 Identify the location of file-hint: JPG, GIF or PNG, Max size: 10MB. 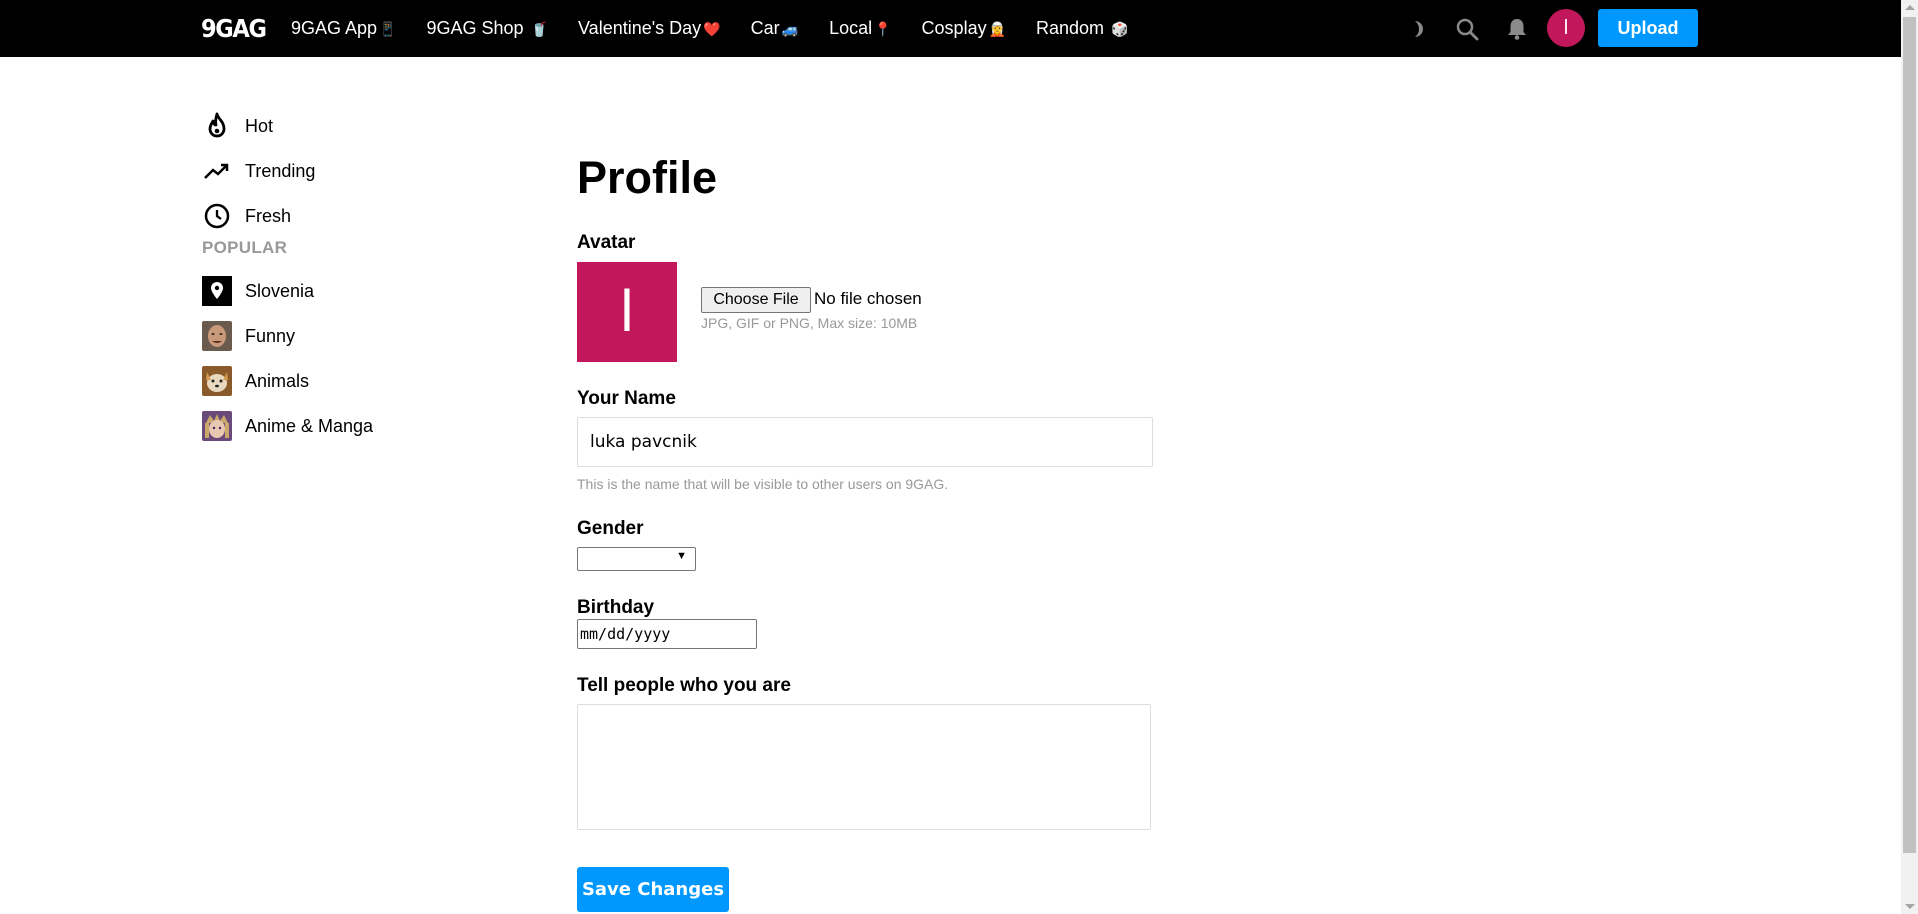
(809, 323).